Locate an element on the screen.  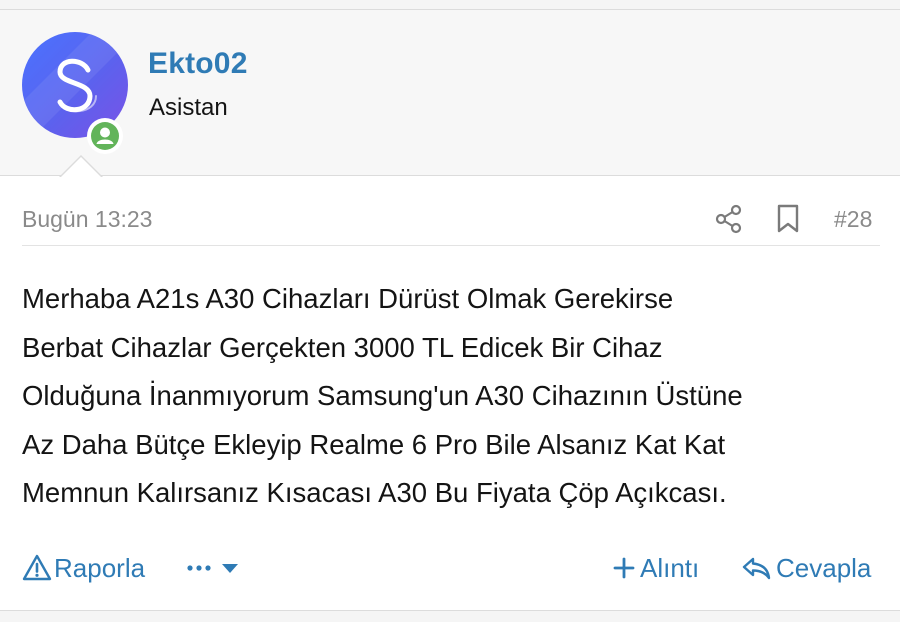
user-online-icon is located at coordinates (105, 135).